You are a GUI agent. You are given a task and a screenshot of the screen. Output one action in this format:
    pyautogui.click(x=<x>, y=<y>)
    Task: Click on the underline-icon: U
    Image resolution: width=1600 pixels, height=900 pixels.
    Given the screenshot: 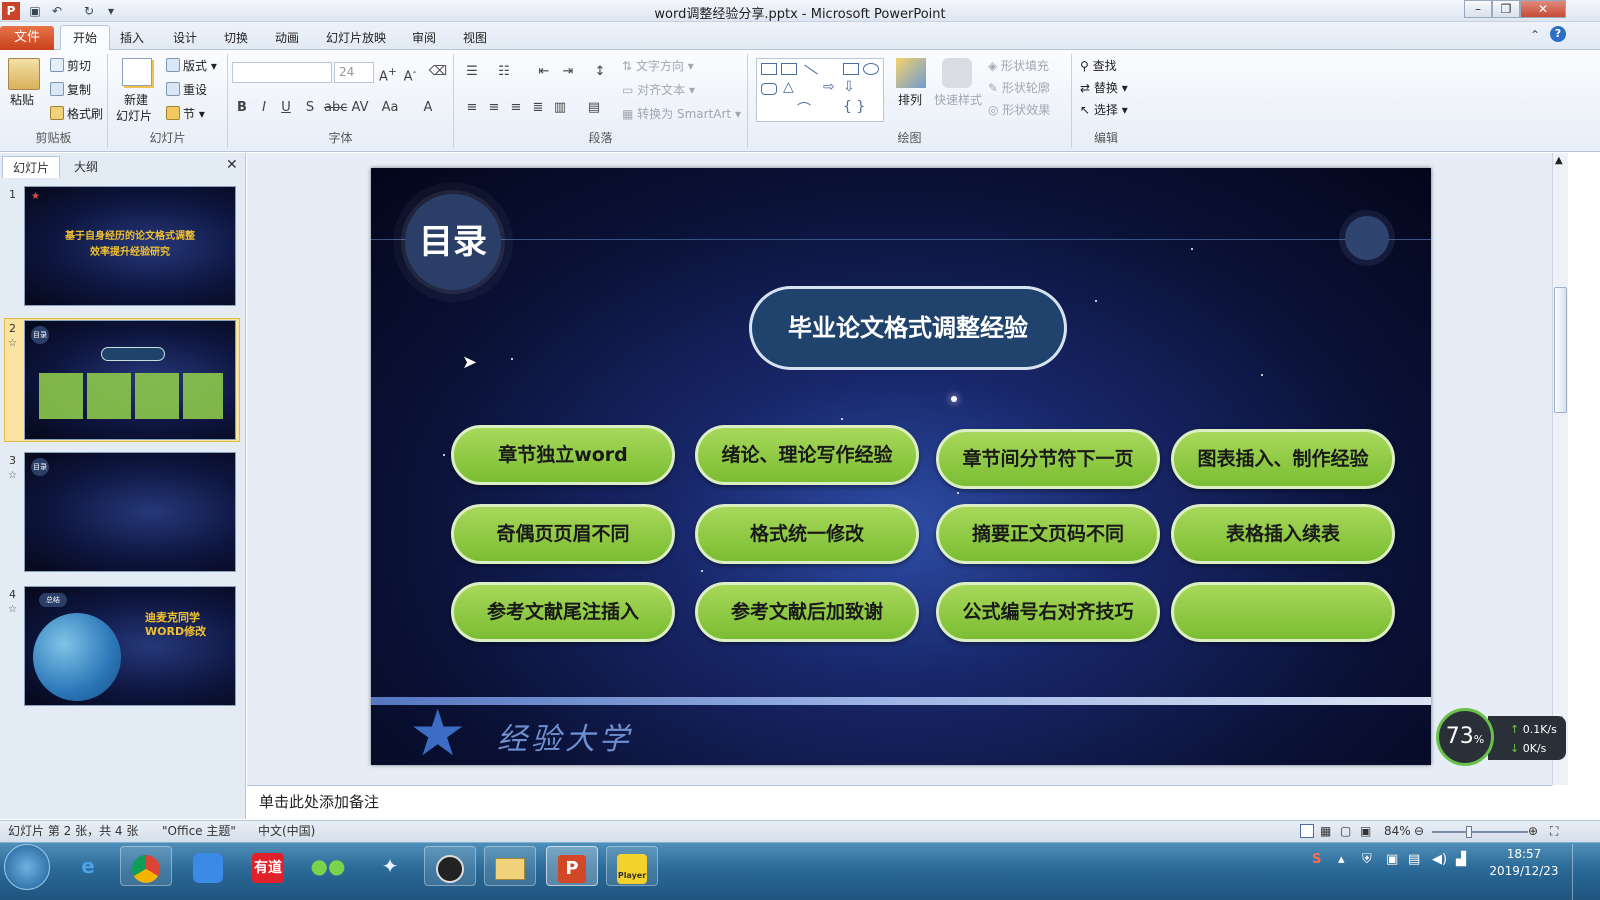 What is the action you would take?
    pyautogui.click(x=286, y=108)
    